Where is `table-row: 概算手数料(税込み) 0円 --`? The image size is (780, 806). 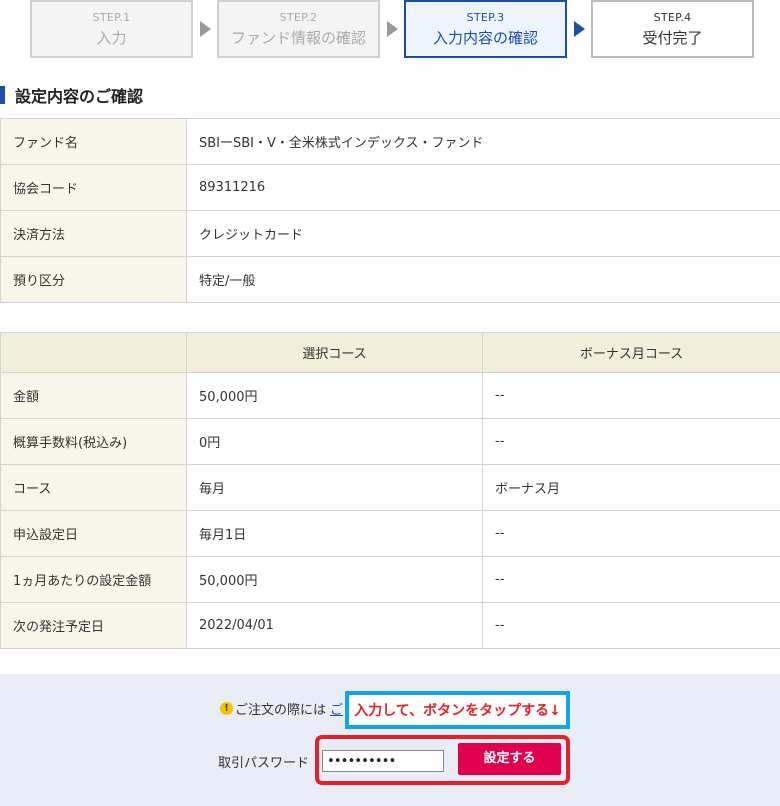 table-row: 概算手数料(税込み) 0円 -- is located at coordinates (390, 441).